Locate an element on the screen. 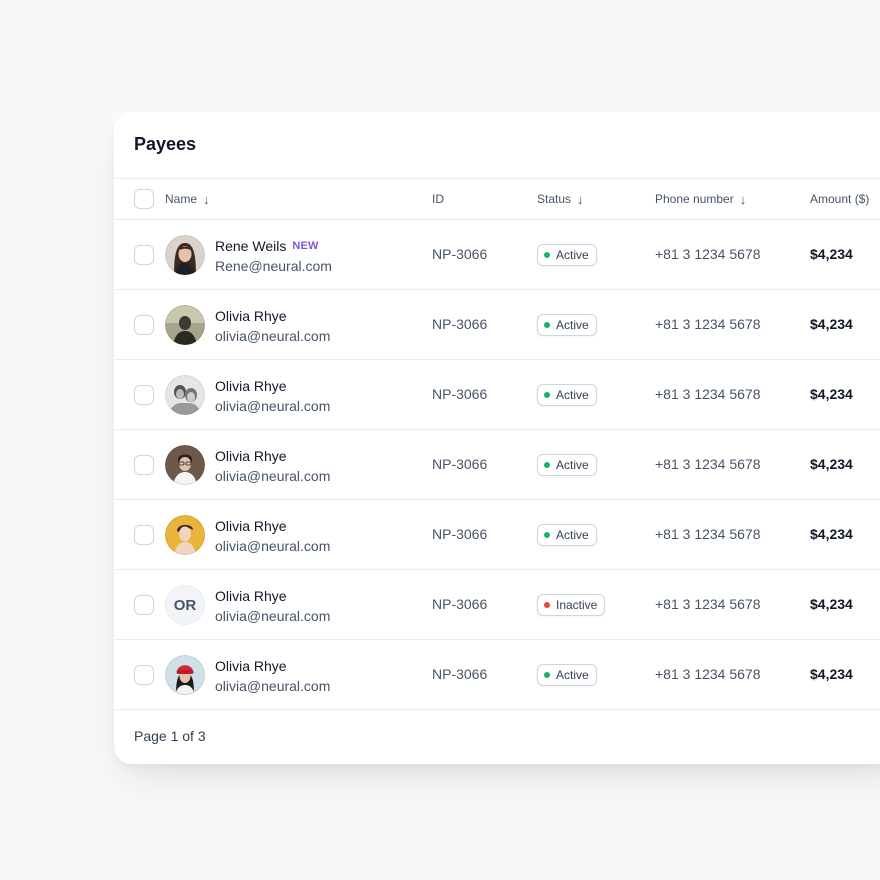 The height and width of the screenshot is (880, 880). status-badge: Inactive is located at coordinates (571, 605).